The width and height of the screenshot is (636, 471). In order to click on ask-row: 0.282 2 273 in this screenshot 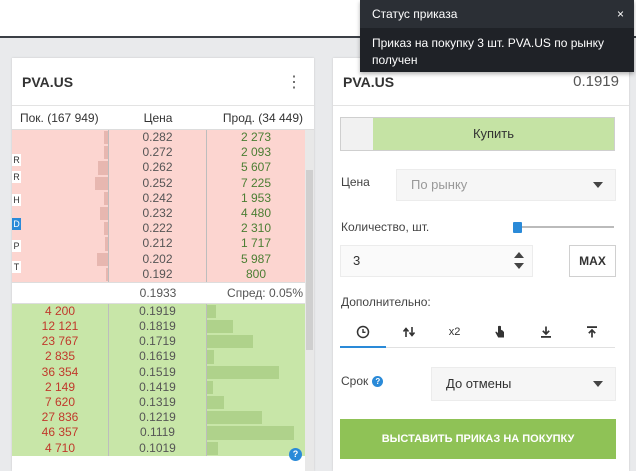, I will do `click(163, 138)`.